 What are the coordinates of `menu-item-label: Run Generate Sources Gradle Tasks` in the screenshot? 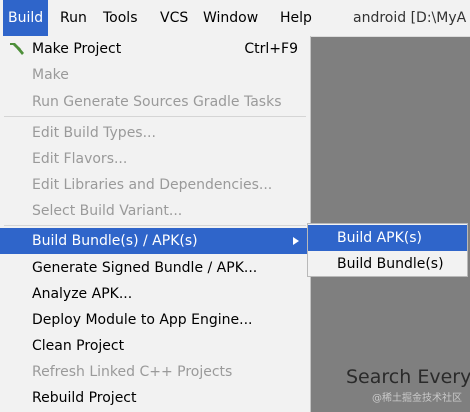 It's located at (157, 102).